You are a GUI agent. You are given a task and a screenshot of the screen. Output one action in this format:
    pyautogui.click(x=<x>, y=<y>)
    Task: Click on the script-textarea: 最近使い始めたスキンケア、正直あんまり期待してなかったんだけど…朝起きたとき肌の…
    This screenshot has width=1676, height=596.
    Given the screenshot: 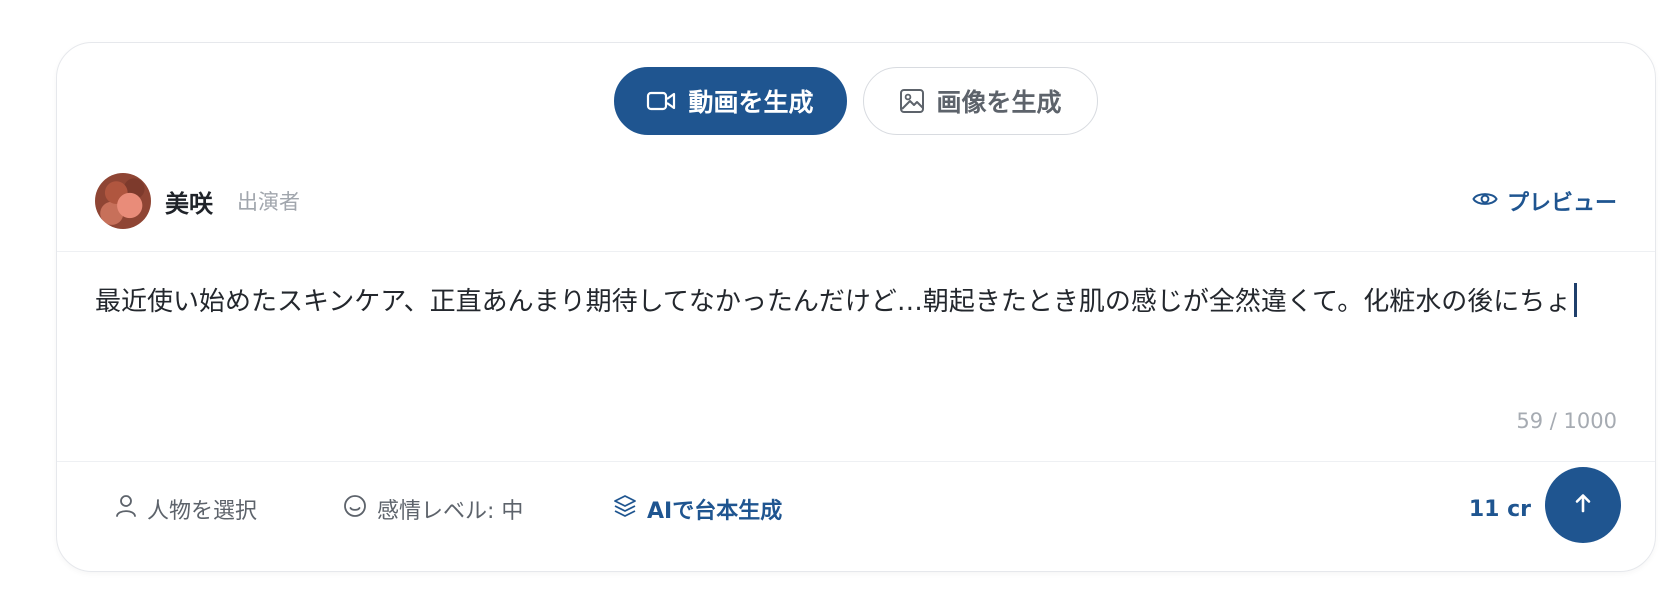 What is the action you would take?
    pyautogui.click(x=856, y=302)
    